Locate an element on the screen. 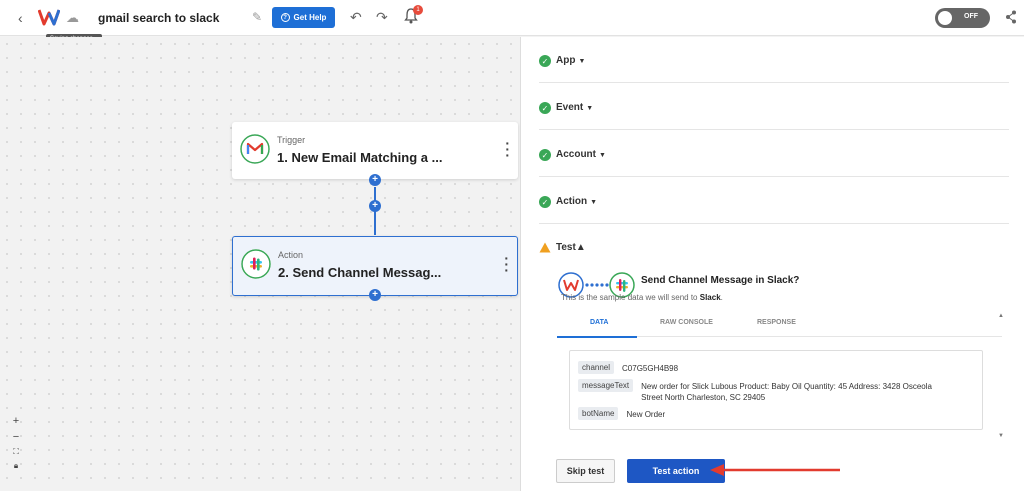 The image size is (1024, 491). field-value: New Order is located at coordinates (646, 414).